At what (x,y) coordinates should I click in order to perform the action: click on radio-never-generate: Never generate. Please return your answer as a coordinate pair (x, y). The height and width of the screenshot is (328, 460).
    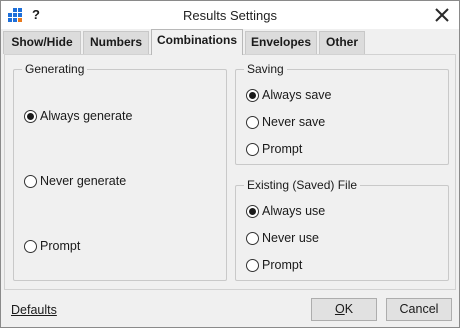
    Looking at the image, I should click on (75, 181).